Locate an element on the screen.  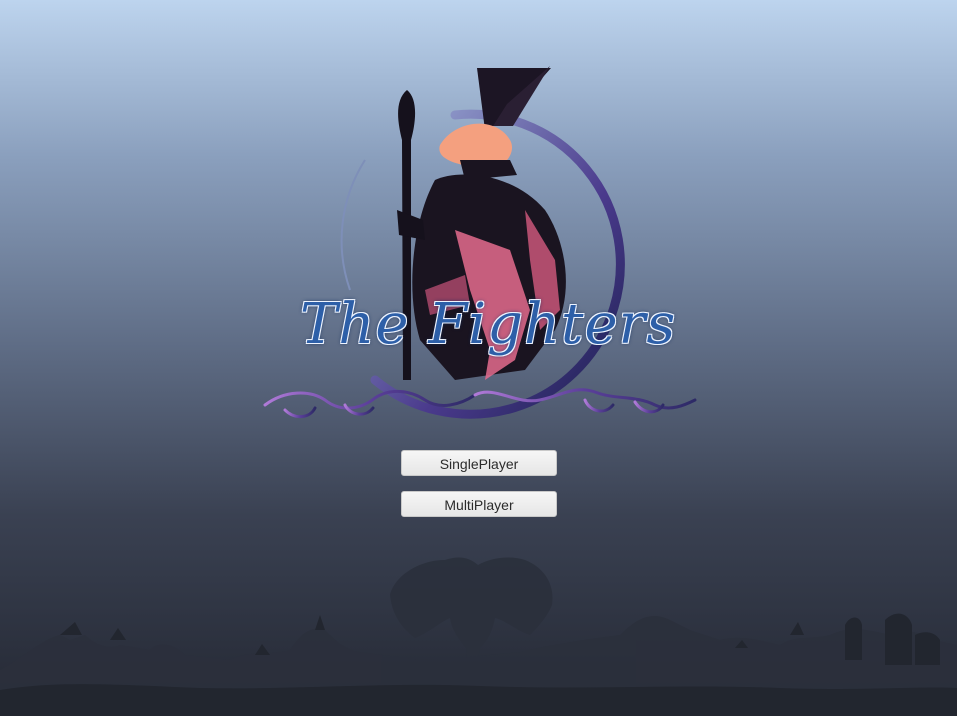
multiplayer-button: MultiPlayer is located at coordinates (479, 504).